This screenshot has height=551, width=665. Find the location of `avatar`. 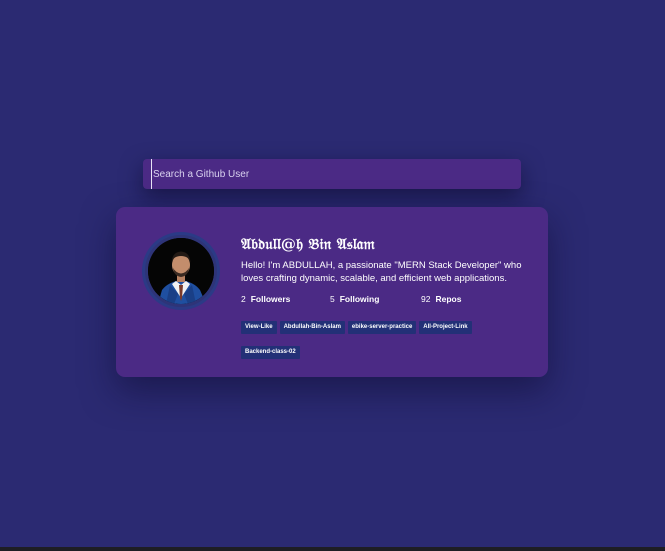

avatar is located at coordinates (181, 271).